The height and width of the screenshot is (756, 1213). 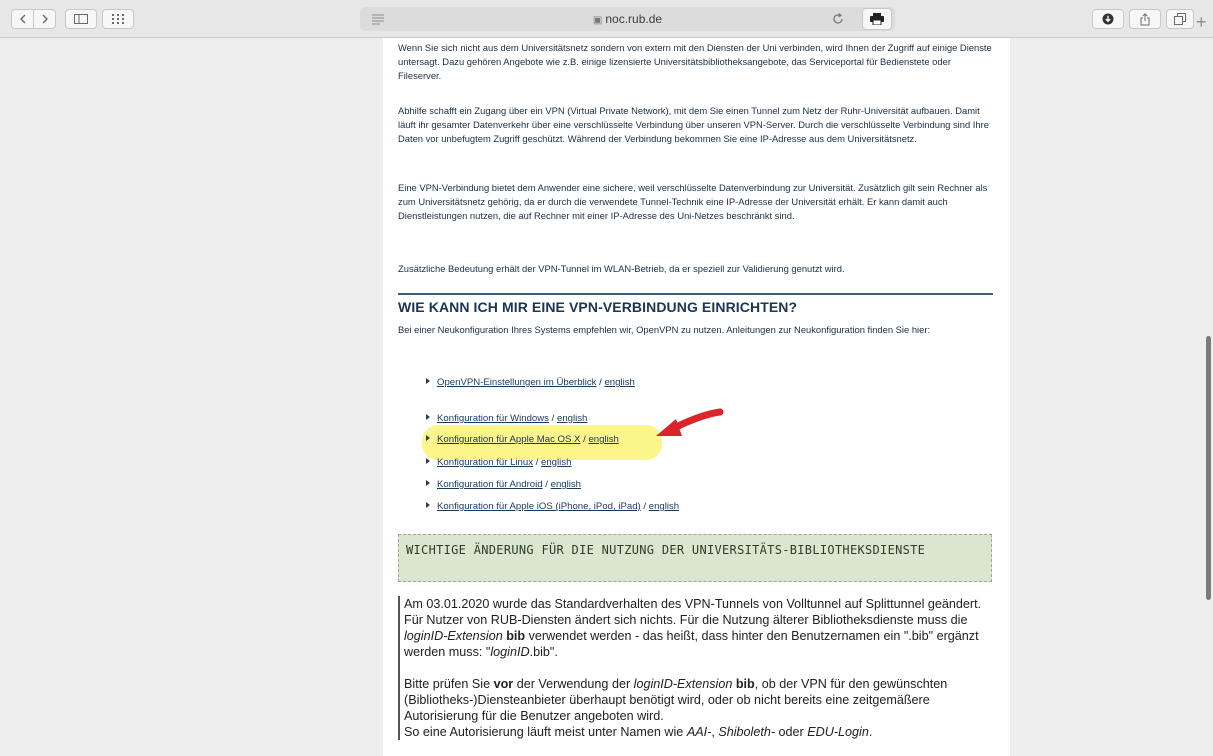 I want to click on red-arrow-icon, so click(x=690, y=422).